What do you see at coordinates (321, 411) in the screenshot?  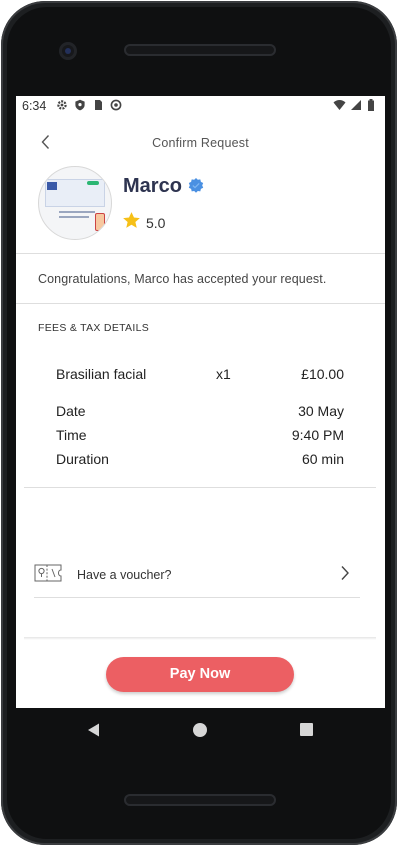 I see `detail-value: 30 May` at bounding box center [321, 411].